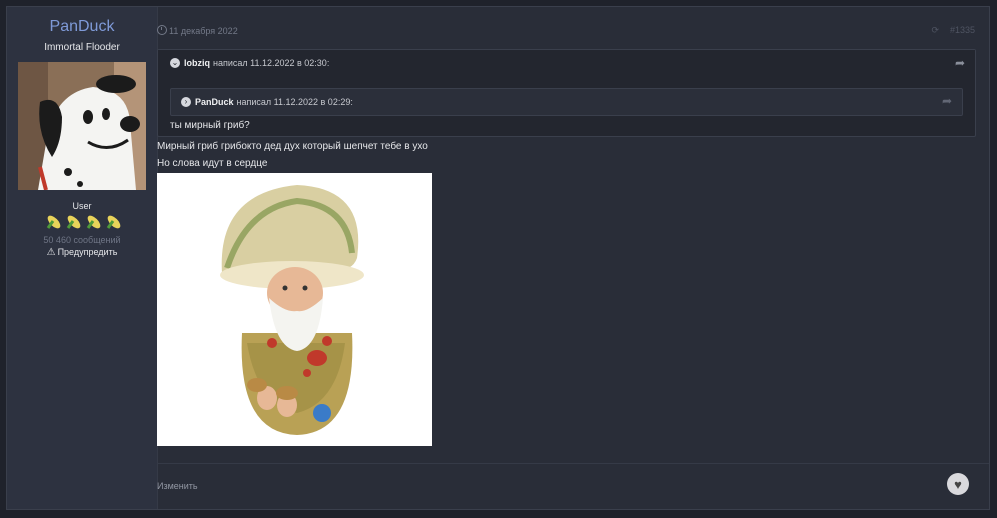 The height and width of the screenshot is (518, 997). What do you see at coordinates (271, 63) in the screenshot?
I see `quote-header-suffix: написал 11.12.2022 в 02:30:` at bounding box center [271, 63].